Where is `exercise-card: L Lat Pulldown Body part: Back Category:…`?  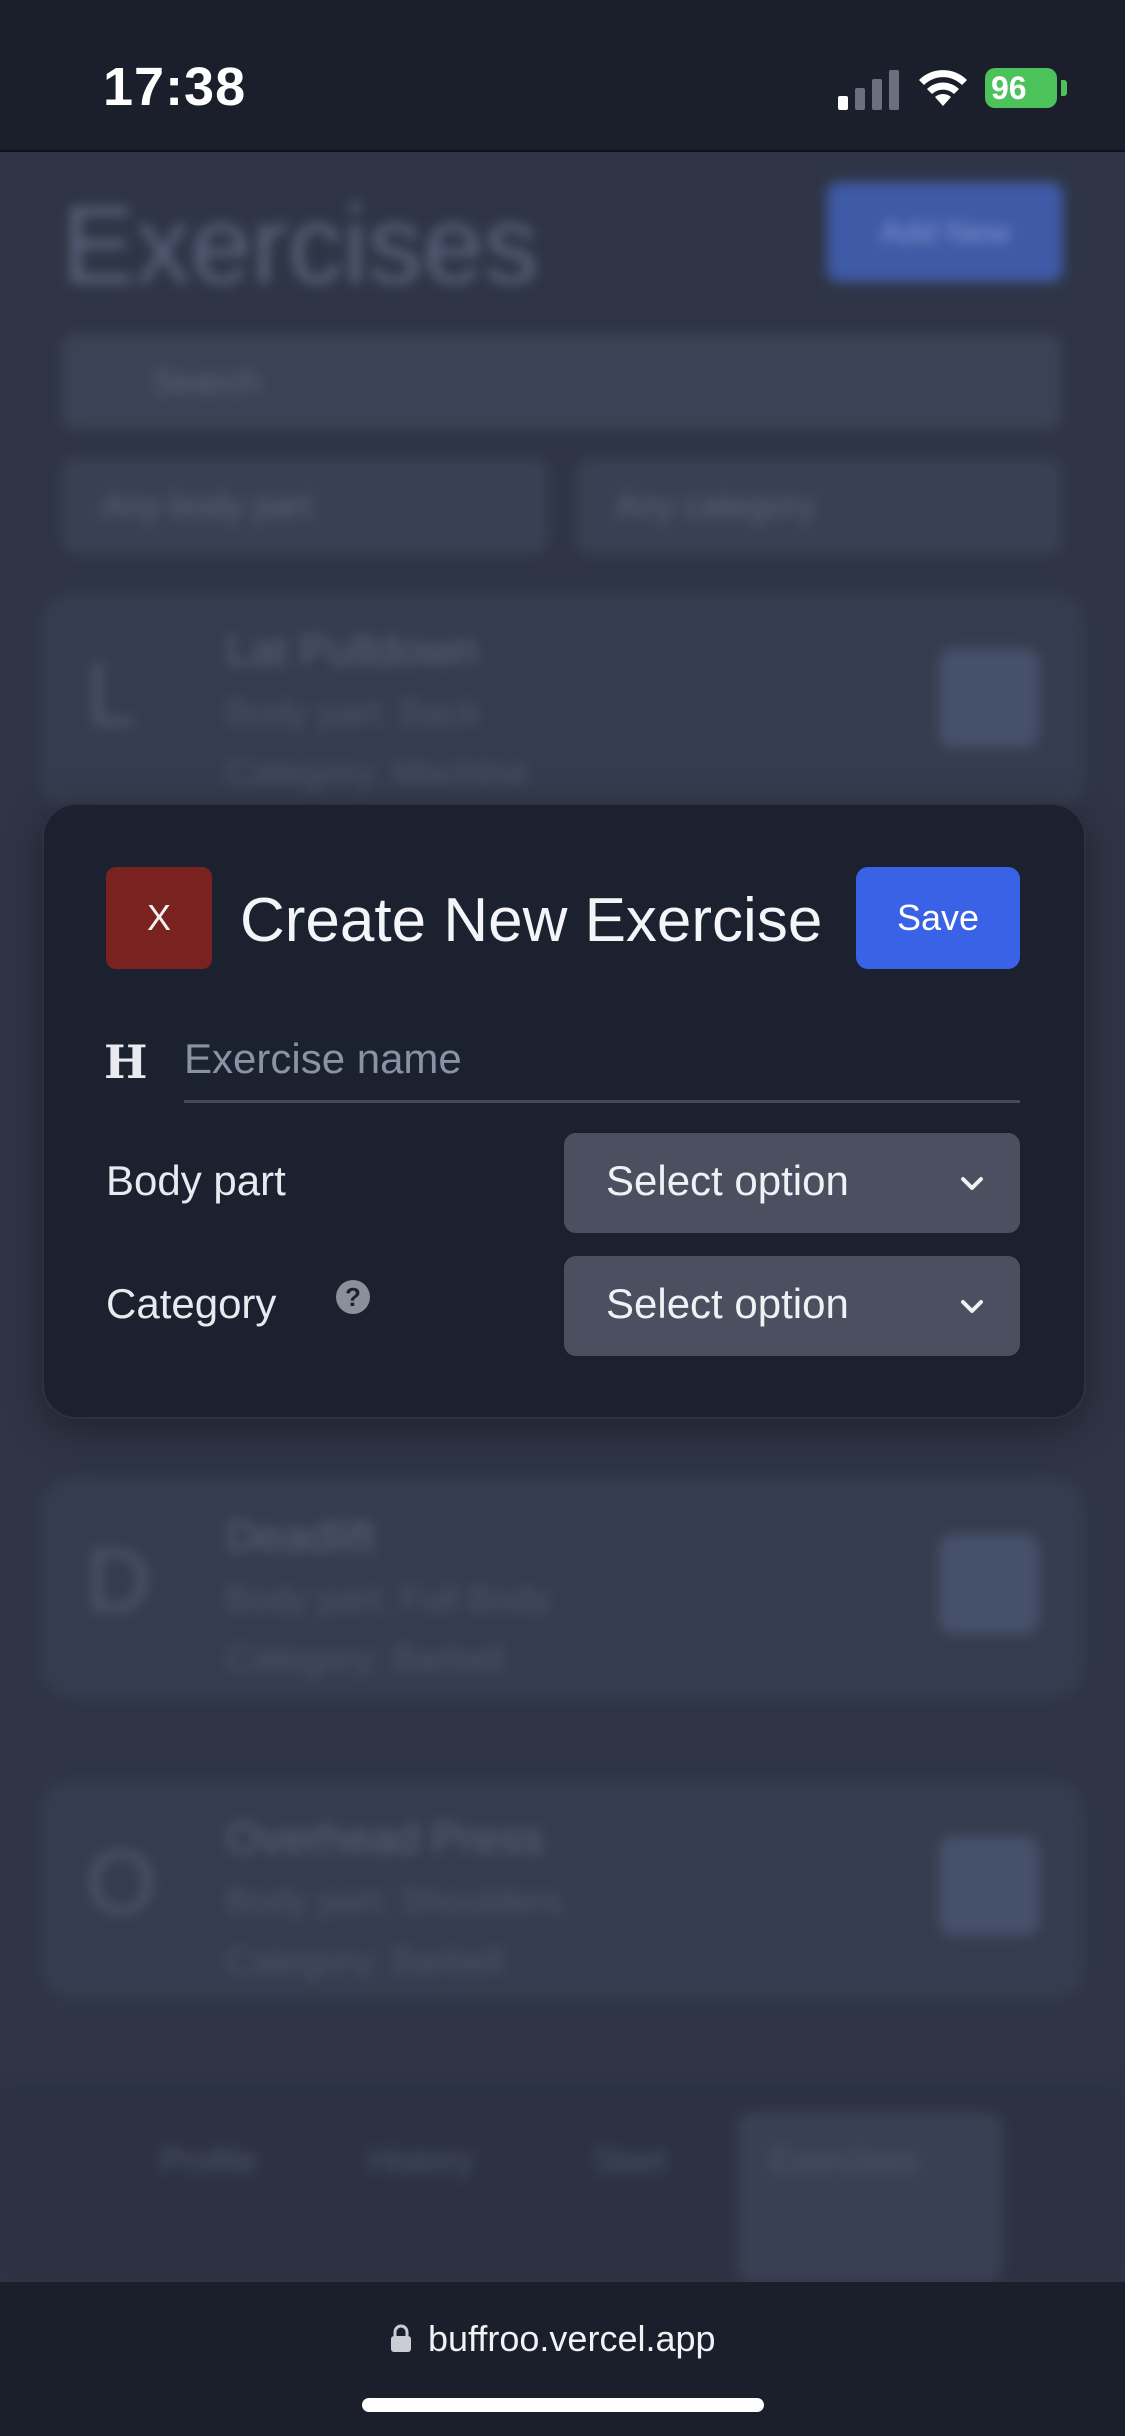
exercise-card: L Lat Pulldown Body part: Back Category:… is located at coordinates (562, 702).